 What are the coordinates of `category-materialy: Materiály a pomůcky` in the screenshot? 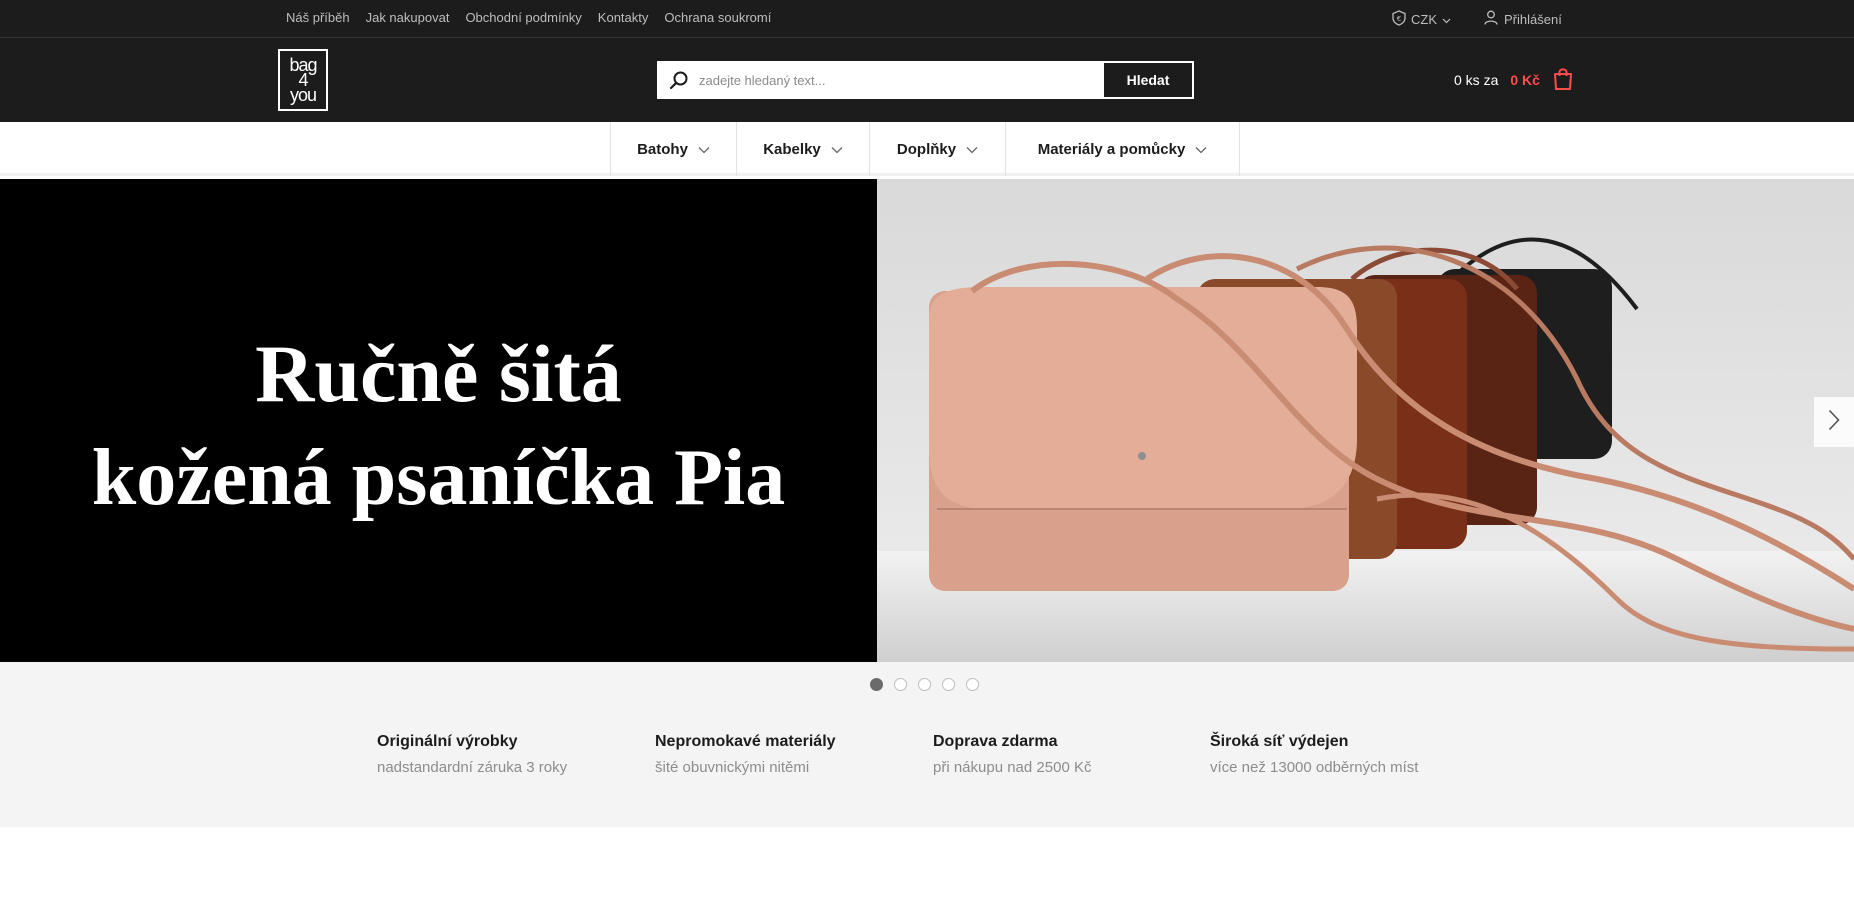 It's located at (1123, 149).